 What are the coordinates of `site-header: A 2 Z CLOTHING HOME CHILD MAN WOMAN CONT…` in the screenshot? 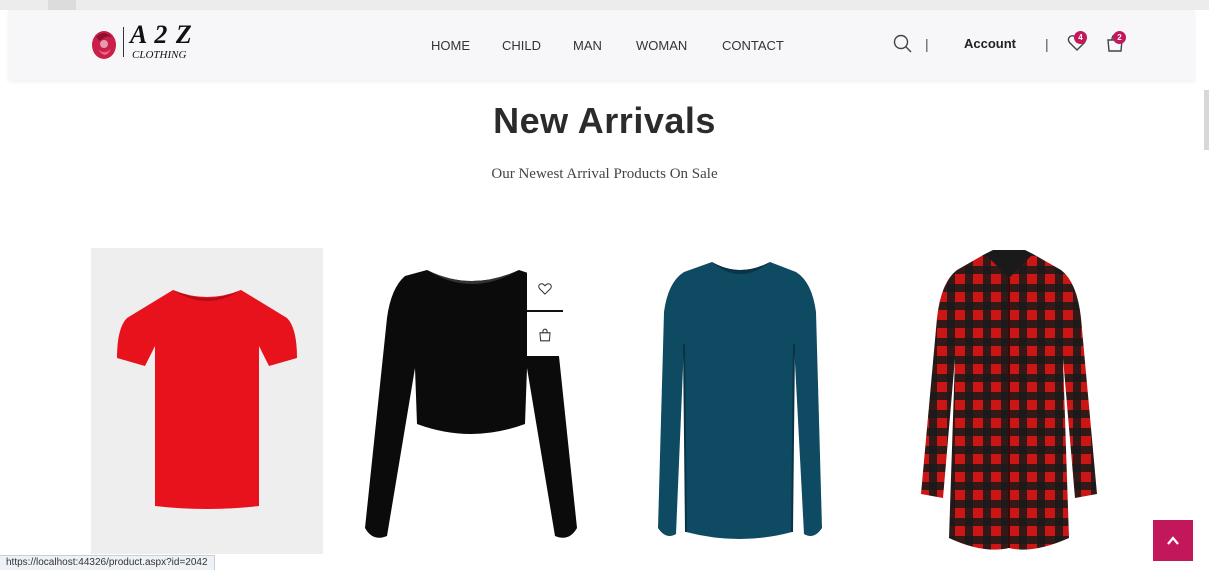 It's located at (601, 45).